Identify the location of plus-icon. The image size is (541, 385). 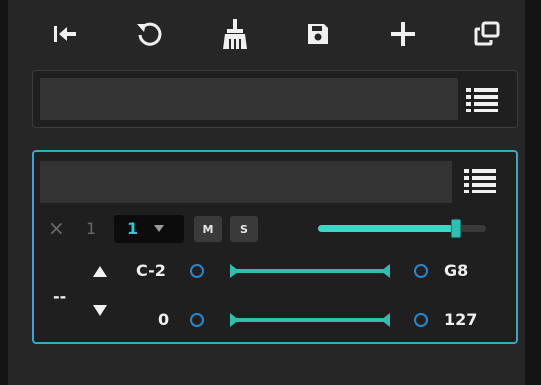
(403, 34).